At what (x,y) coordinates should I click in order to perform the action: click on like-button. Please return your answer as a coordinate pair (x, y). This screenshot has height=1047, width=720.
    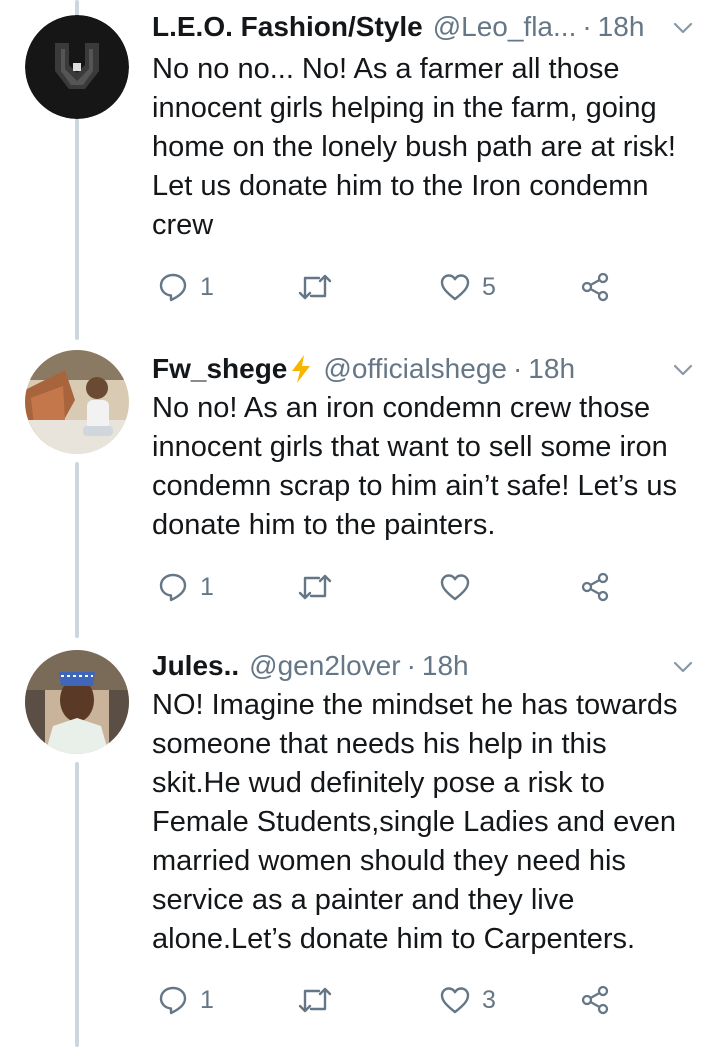
    Looking at the image, I should click on (461, 587).